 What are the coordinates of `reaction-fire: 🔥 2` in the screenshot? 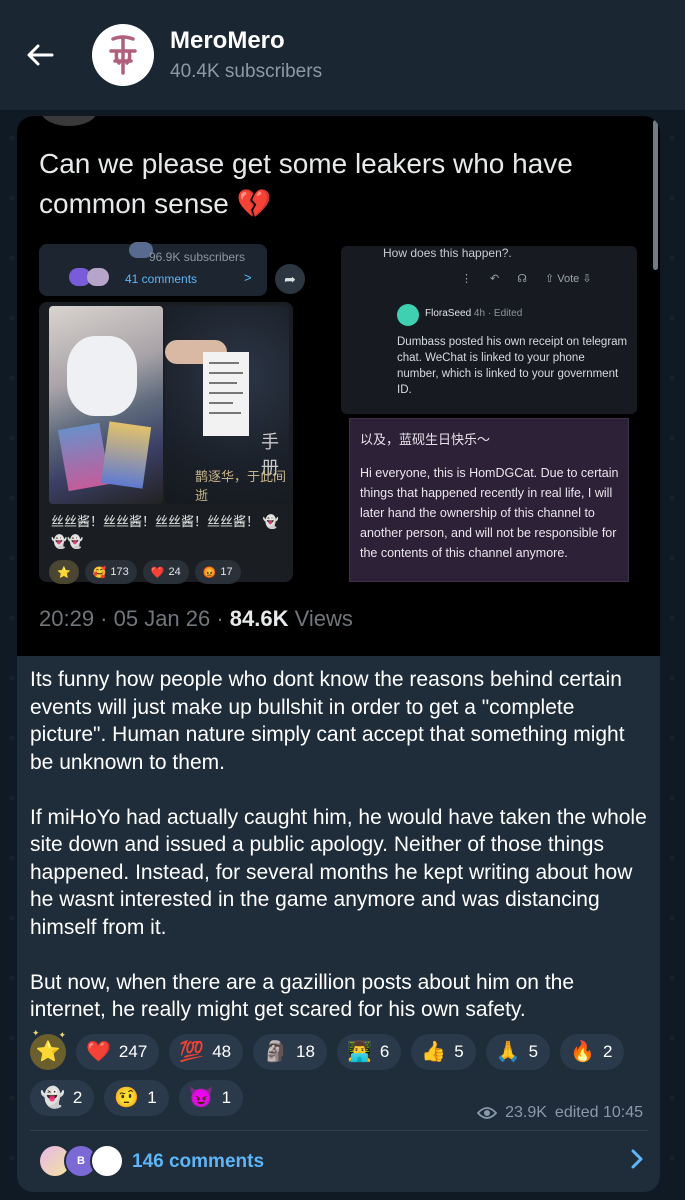 It's located at (592, 1052).